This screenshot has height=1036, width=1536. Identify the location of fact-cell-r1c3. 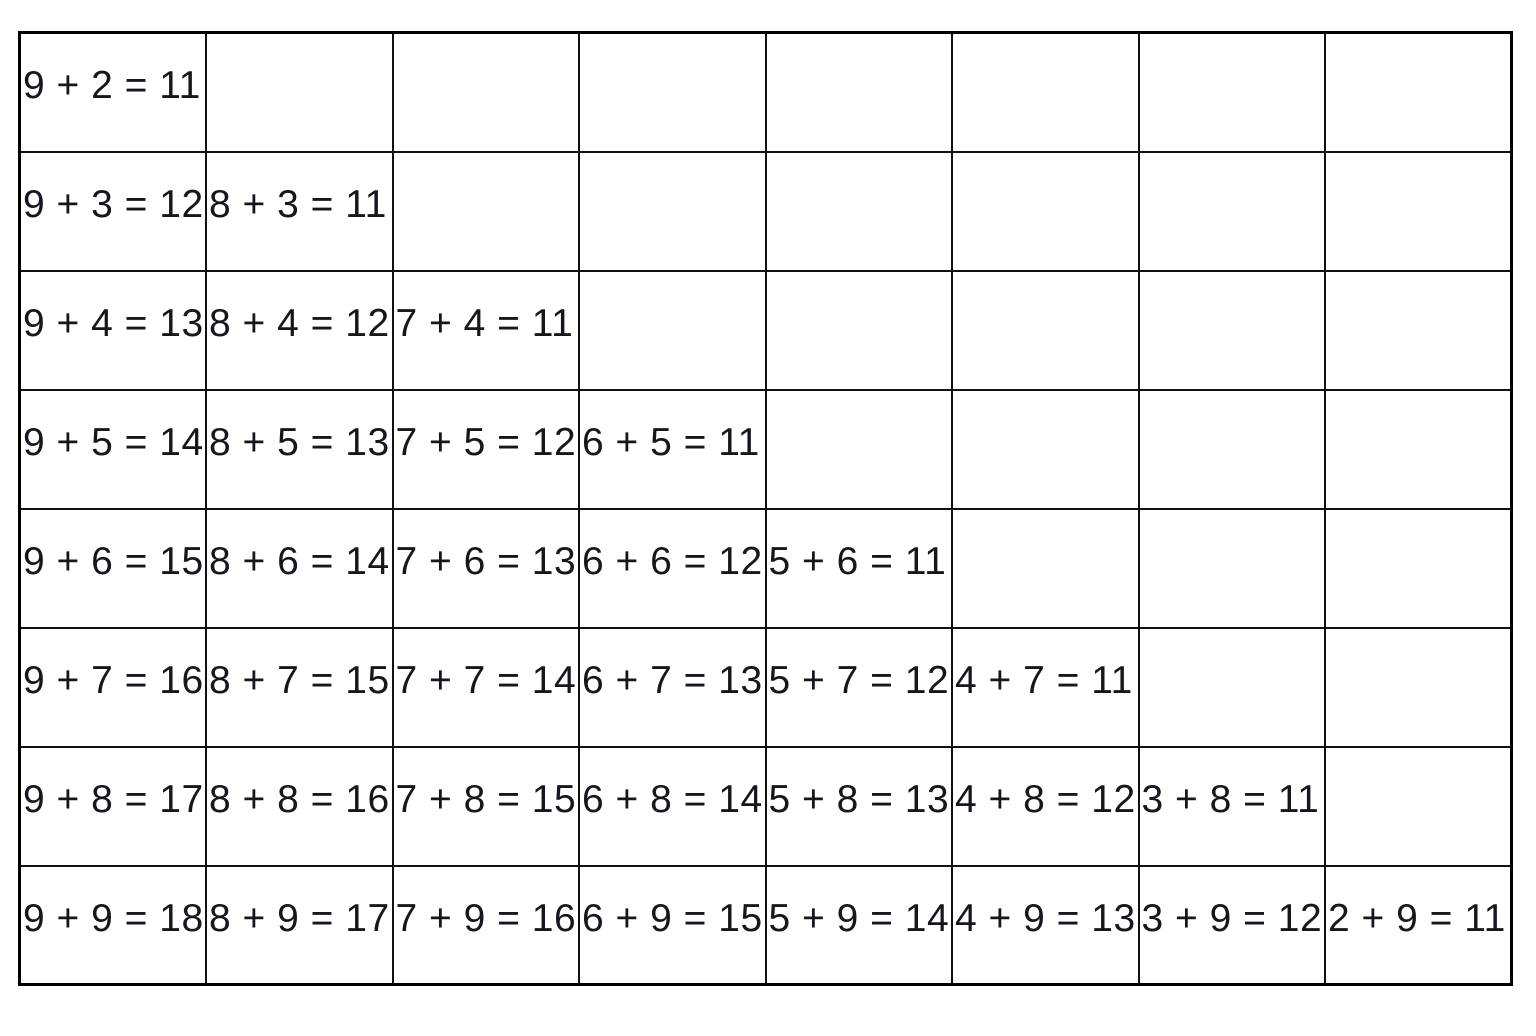
(485, 92).